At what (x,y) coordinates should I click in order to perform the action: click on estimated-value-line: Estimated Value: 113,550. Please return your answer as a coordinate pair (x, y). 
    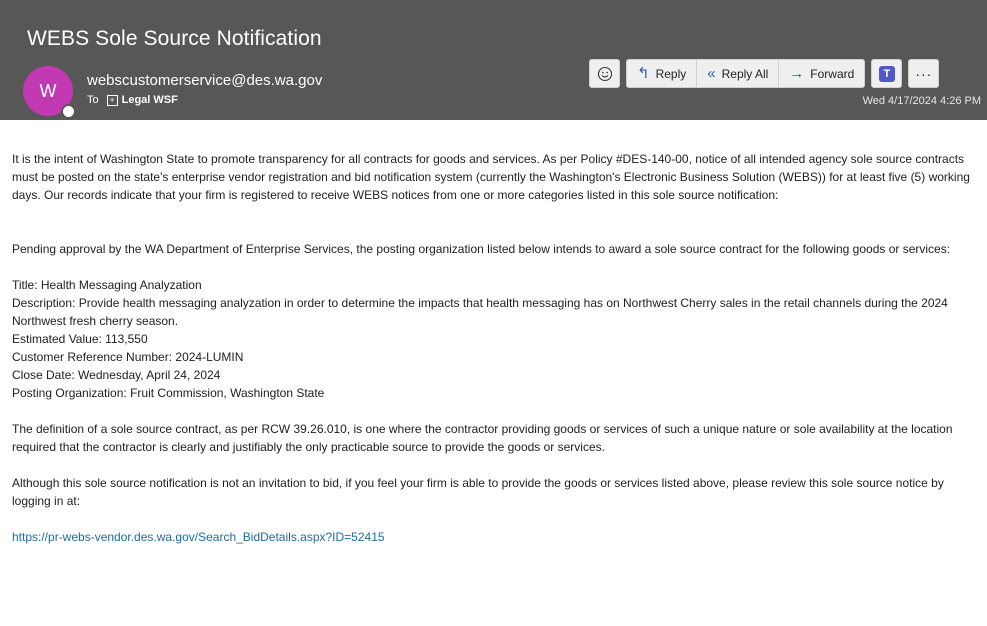
    Looking at the image, I should click on (80, 339).